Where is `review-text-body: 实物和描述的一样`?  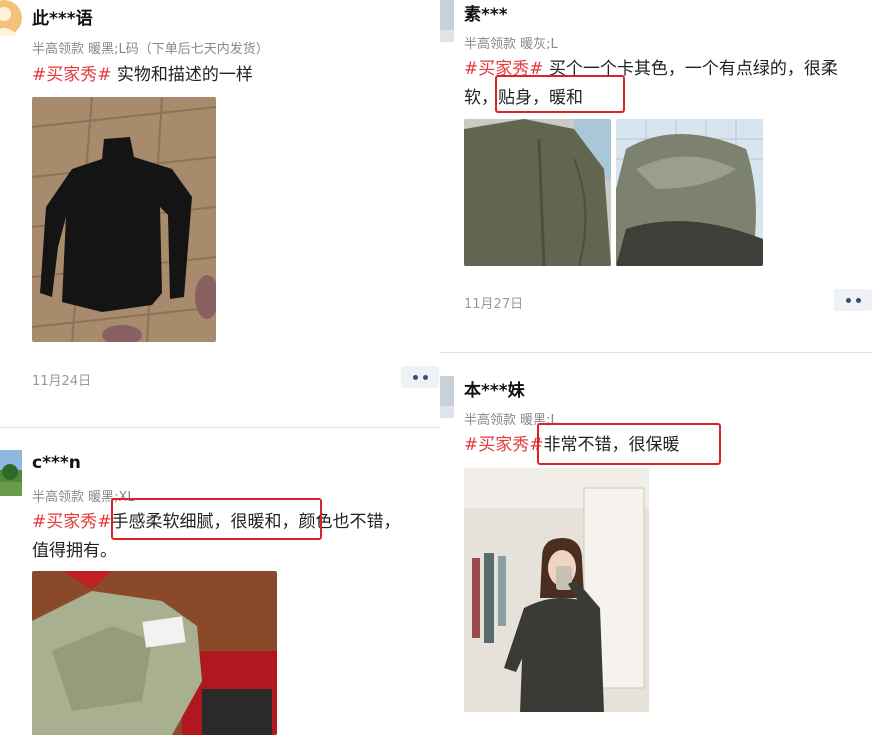 review-text-body: 实物和描述的一样 is located at coordinates (182, 75).